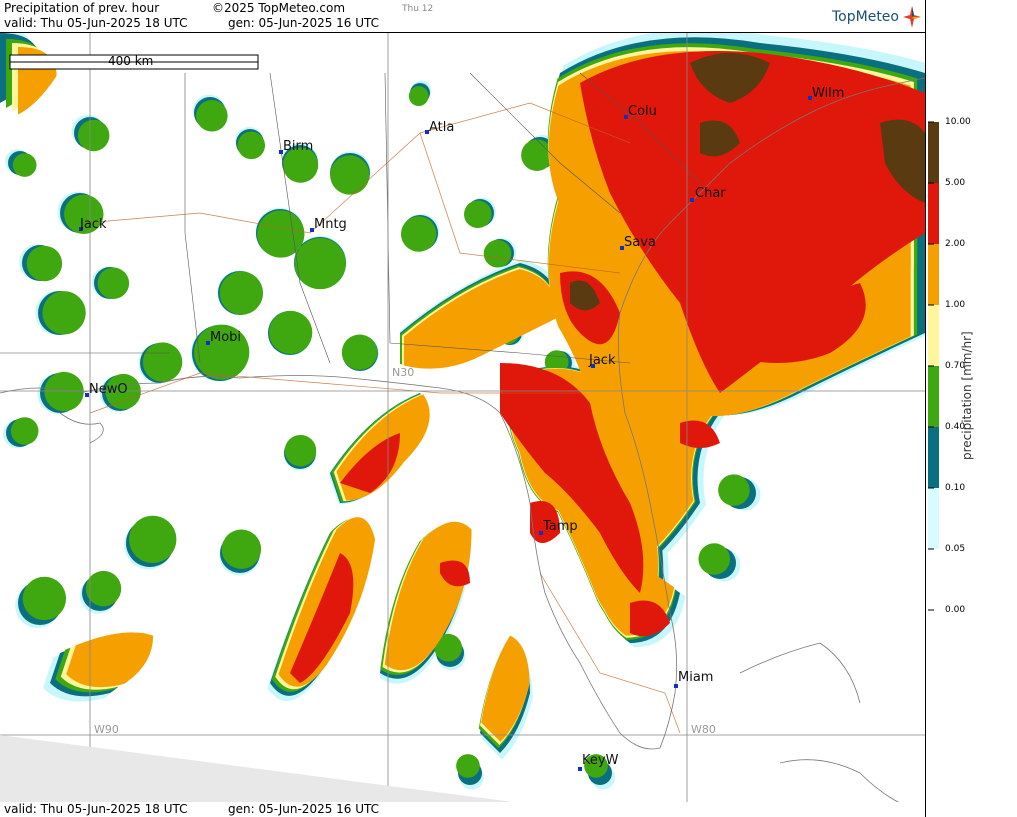 The width and height of the screenshot is (1017, 817). Describe the element at coordinates (933, 518) in the screenshot. I see `colorbar-swatch-0.05` at that location.